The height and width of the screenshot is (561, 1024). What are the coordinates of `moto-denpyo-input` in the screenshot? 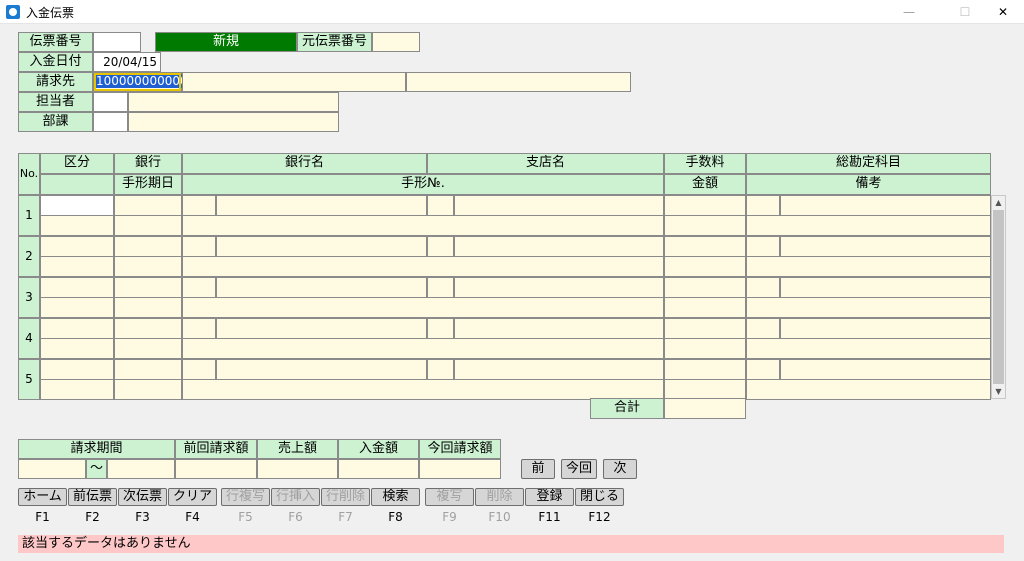 It's located at (396, 42).